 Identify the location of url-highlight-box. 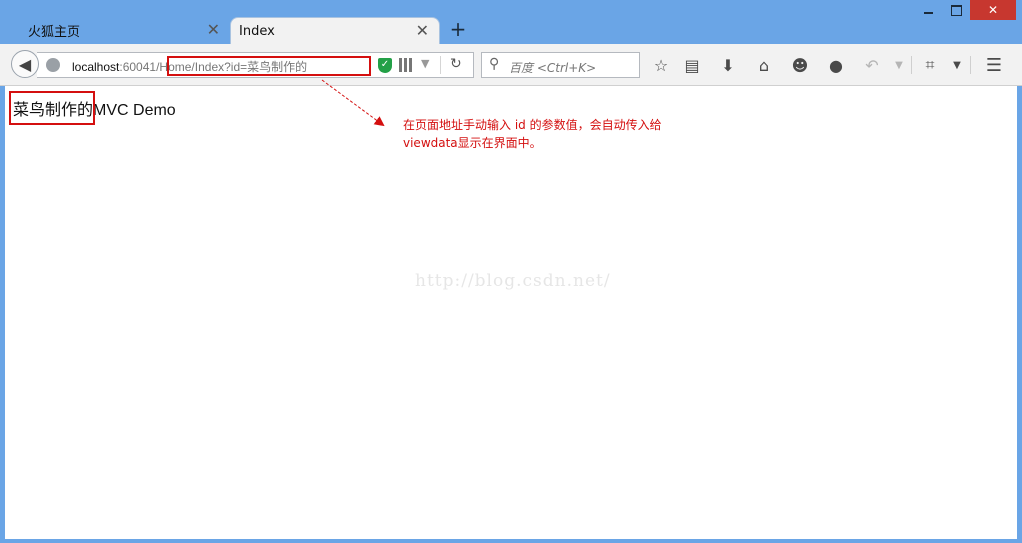
(269, 66).